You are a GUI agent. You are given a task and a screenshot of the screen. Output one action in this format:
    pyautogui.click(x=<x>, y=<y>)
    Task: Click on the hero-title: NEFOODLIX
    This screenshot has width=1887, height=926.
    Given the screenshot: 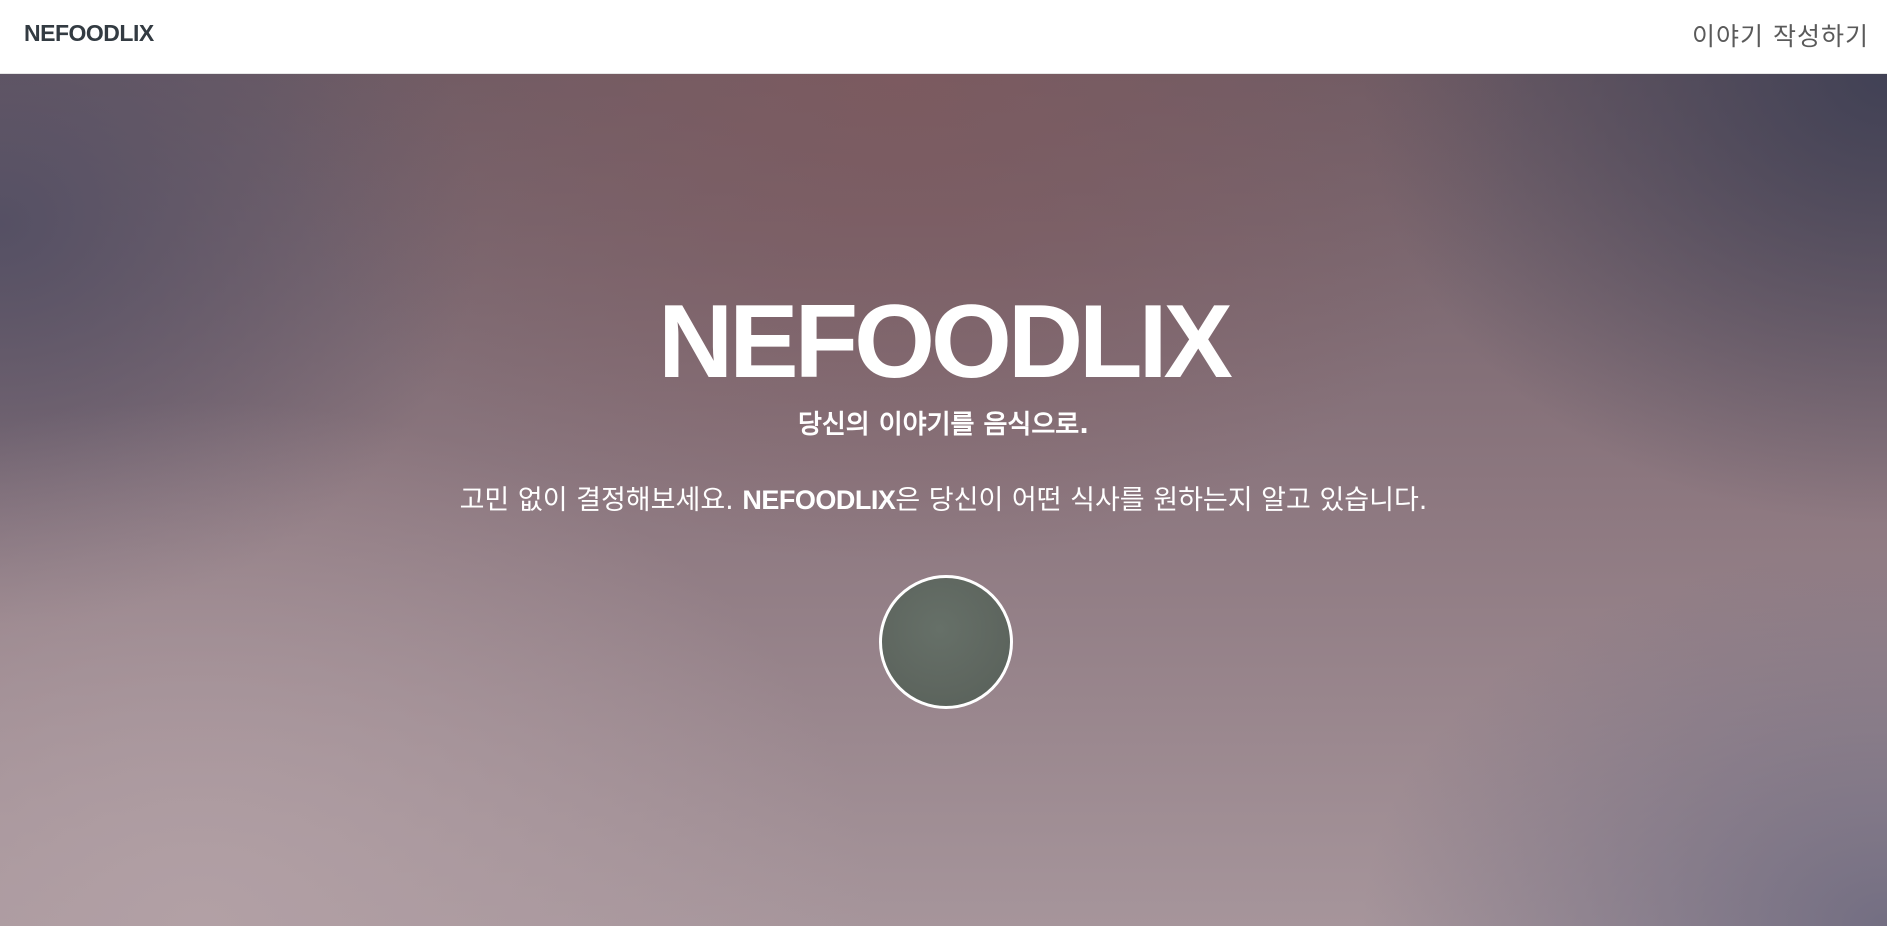 What is the action you would take?
    pyautogui.click(x=945, y=342)
    